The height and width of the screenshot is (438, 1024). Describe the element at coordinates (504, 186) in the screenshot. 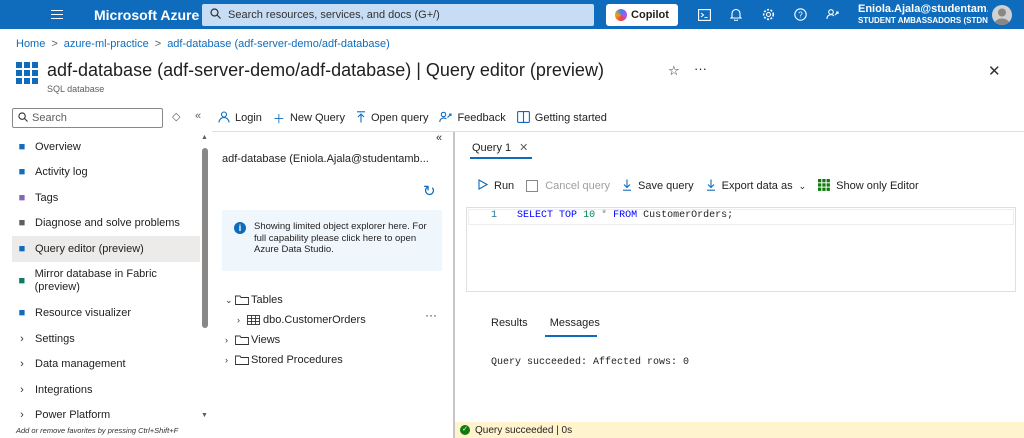

I see `run-label: Run` at that location.